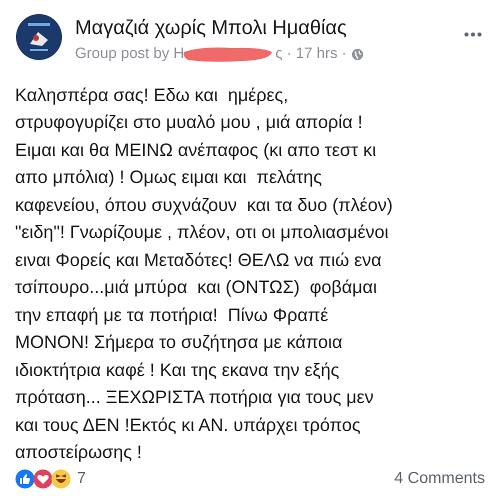  What do you see at coordinates (473, 34) in the screenshot?
I see `more-options-icon` at bounding box center [473, 34].